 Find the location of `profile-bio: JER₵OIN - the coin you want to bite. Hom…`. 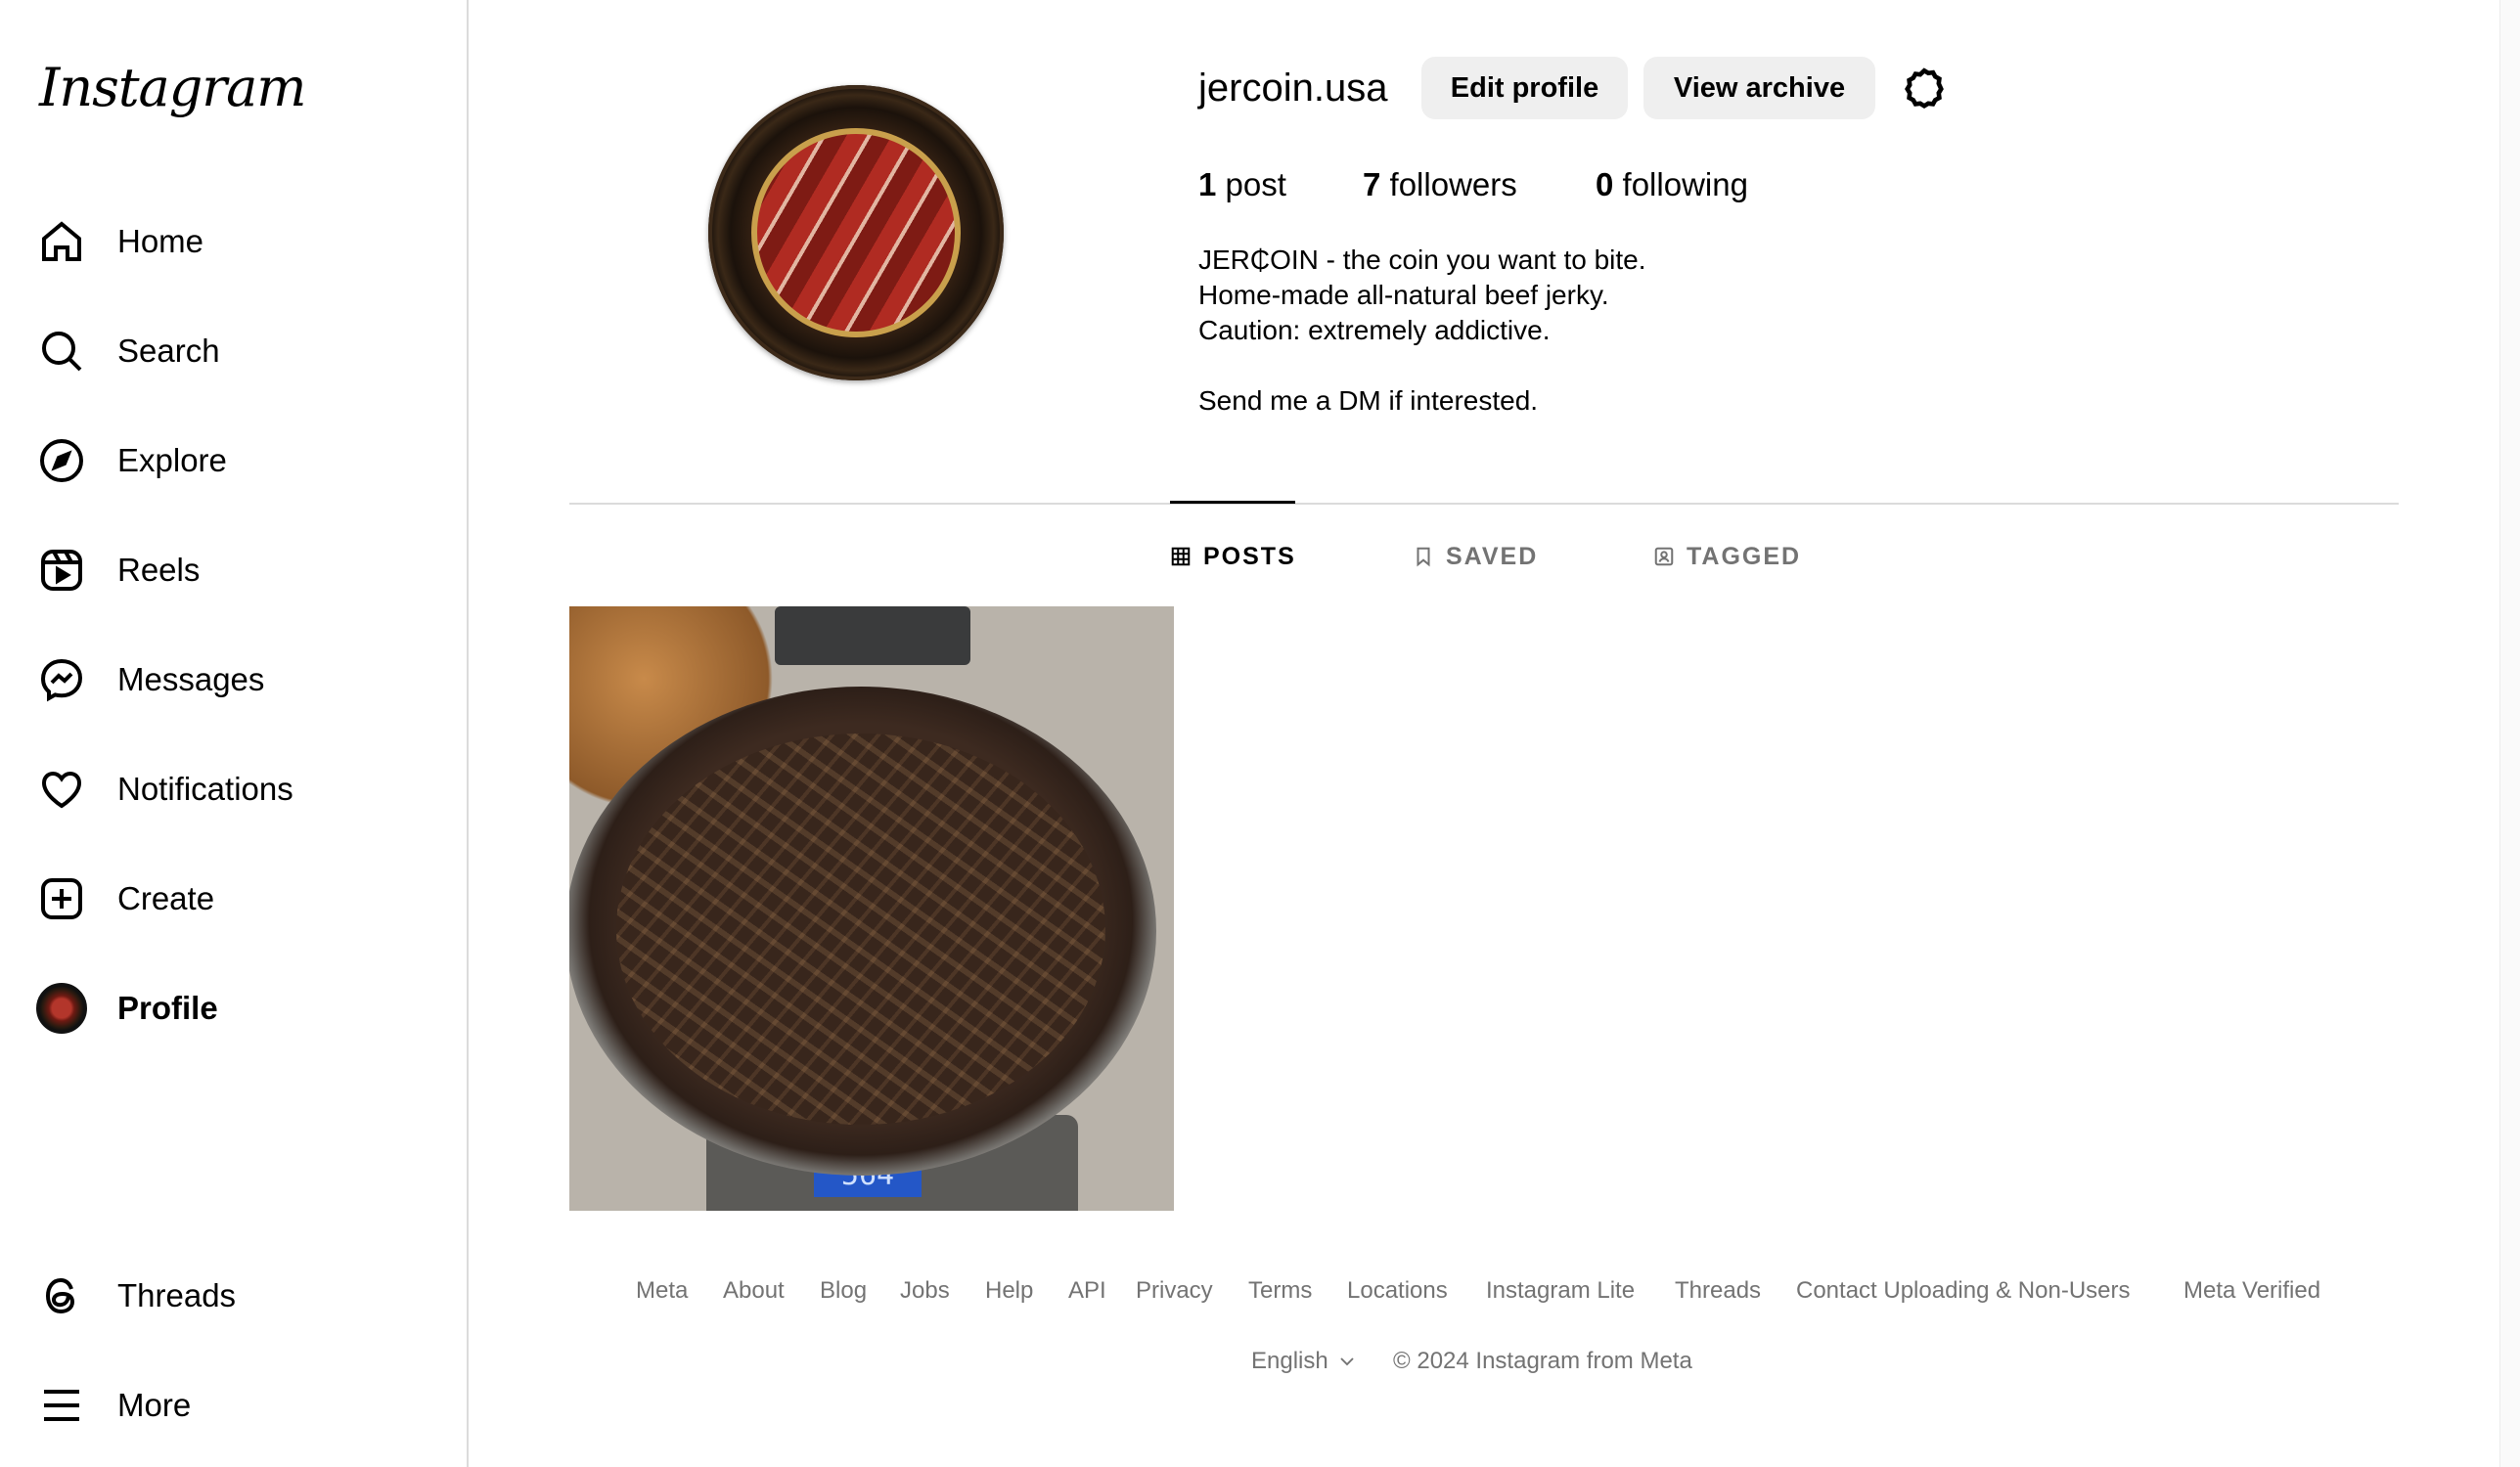

profile-bio: JER₵OIN - the coin you want to bite. Hom… is located at coordinates (1422, 331).